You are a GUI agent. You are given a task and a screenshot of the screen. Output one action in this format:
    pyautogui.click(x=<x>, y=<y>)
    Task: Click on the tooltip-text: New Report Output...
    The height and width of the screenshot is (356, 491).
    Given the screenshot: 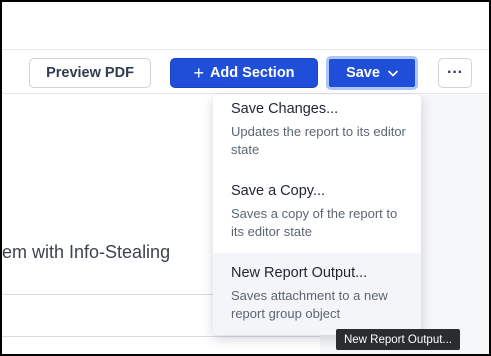 What is the action you would take?
    pyautogui.click(x=398, y=339)
    